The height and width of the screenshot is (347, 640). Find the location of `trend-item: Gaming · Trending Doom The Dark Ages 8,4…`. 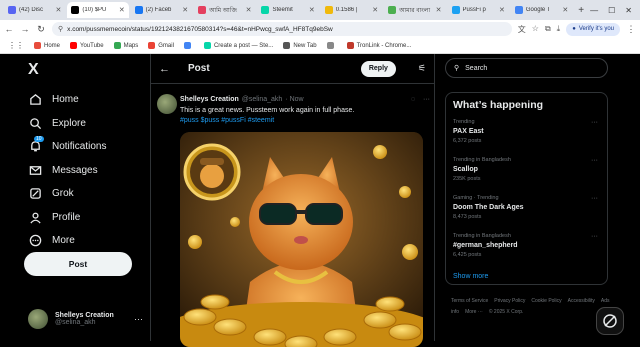

trend-item: Gaming · Trending Doom The Dark Ages 8,4… is located at coordinates (526, 214).